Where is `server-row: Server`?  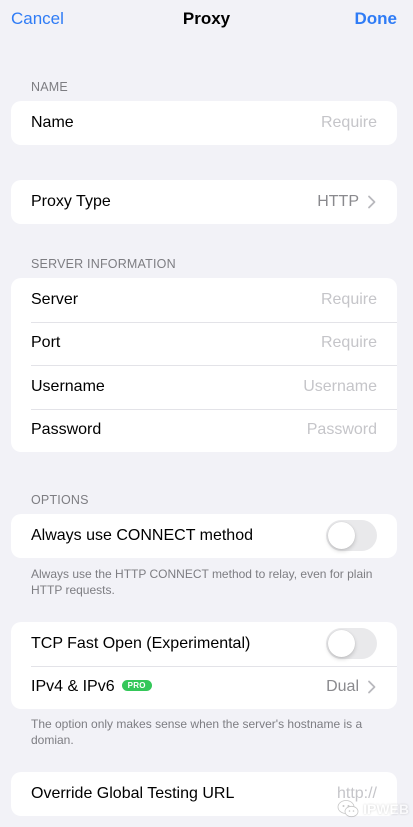 server-row: Server is located at coordinates (204, 300).